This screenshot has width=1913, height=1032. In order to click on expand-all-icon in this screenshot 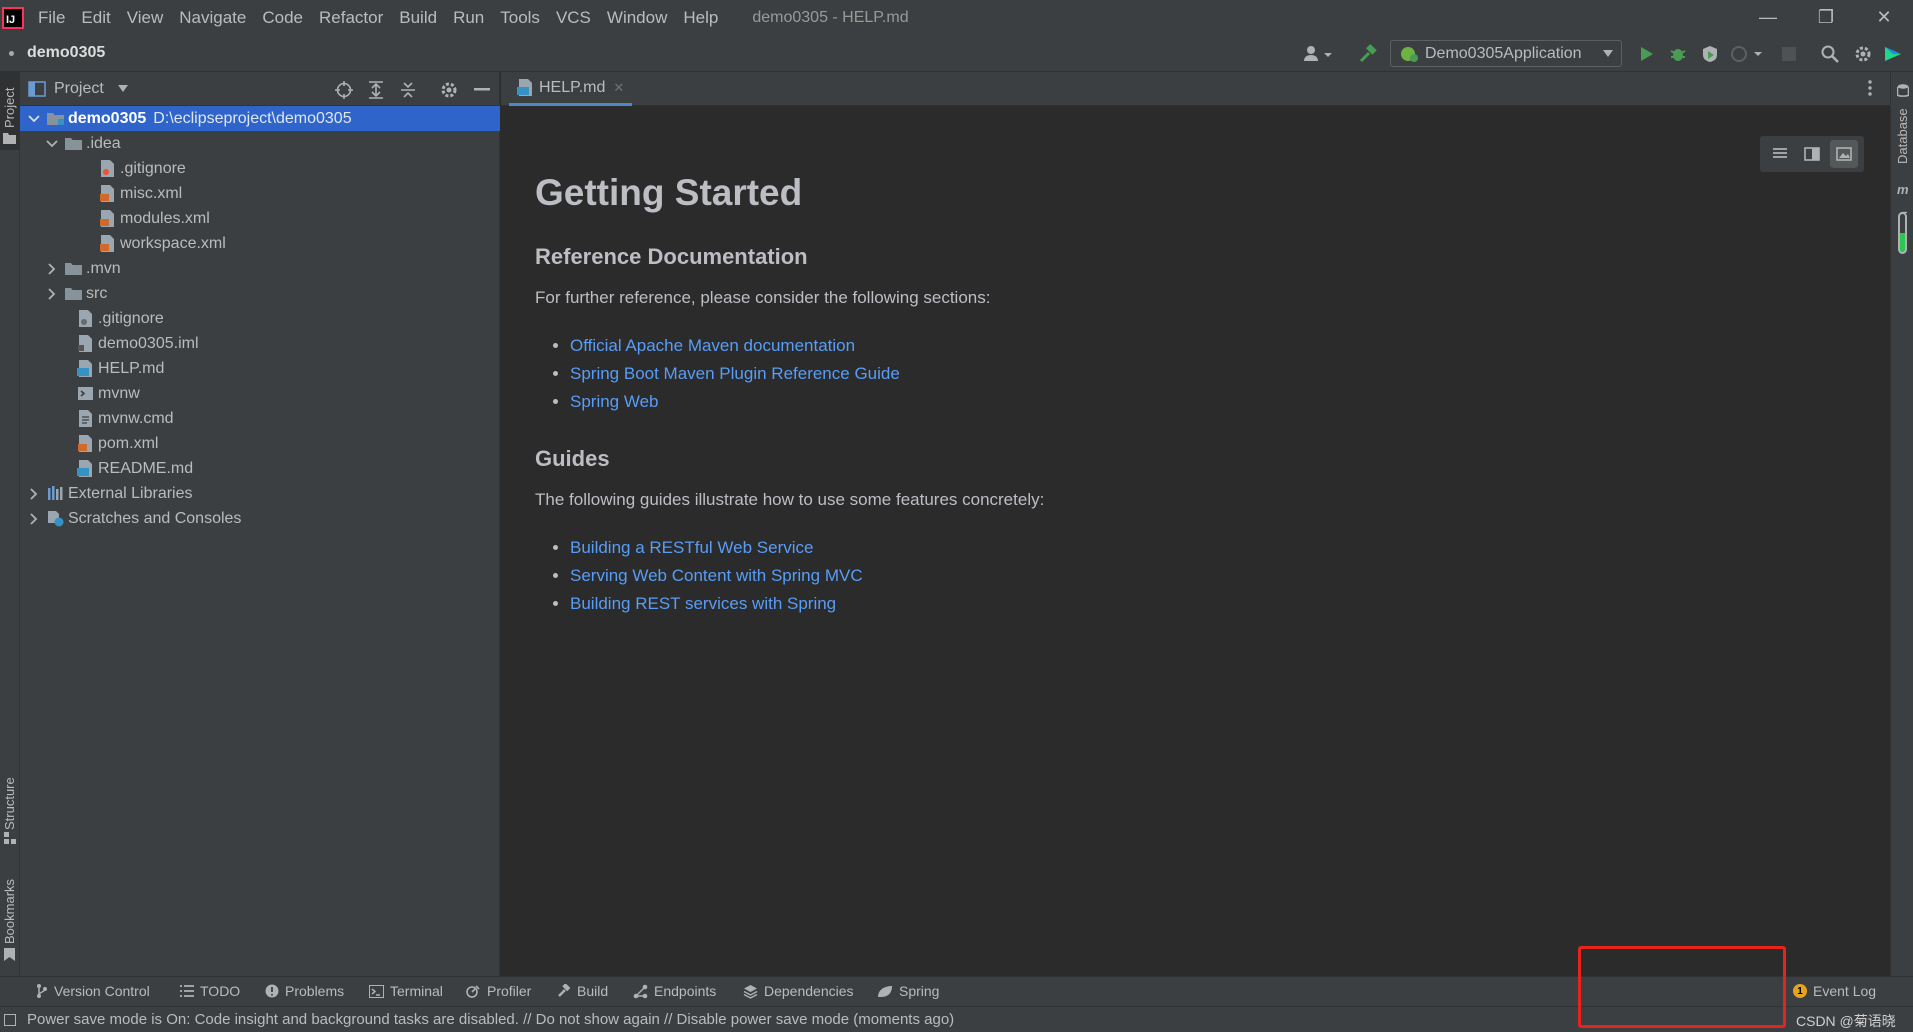, I will do `click(376, 90)`.